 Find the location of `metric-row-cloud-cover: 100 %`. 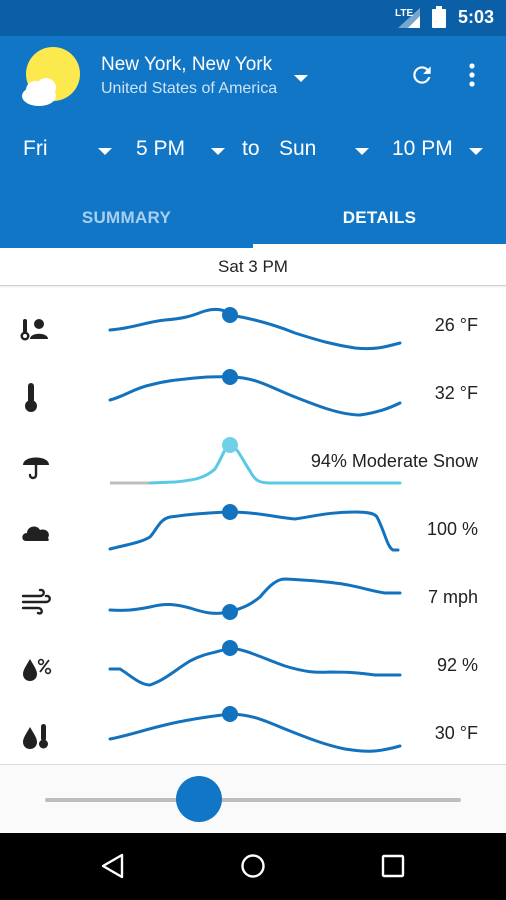

metric-row-cloud-cover: 100 % is located at coordinates (253, 533).